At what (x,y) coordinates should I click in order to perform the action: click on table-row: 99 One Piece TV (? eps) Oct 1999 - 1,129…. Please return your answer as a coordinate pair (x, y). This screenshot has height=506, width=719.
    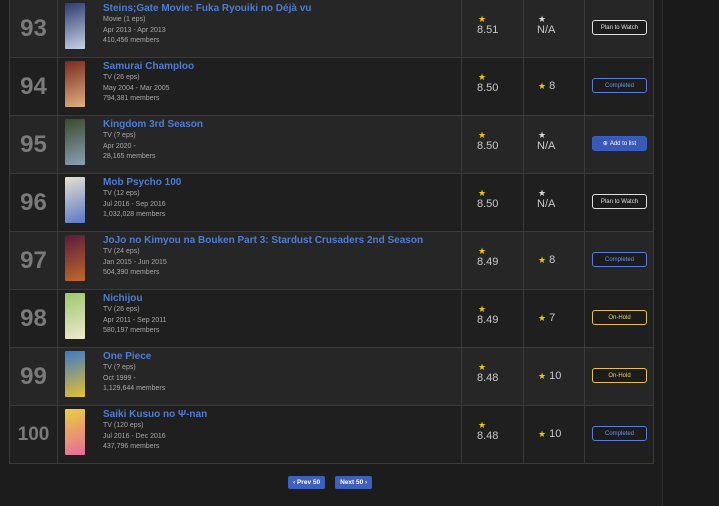
    Looking at the image, I should click on (331, 376).